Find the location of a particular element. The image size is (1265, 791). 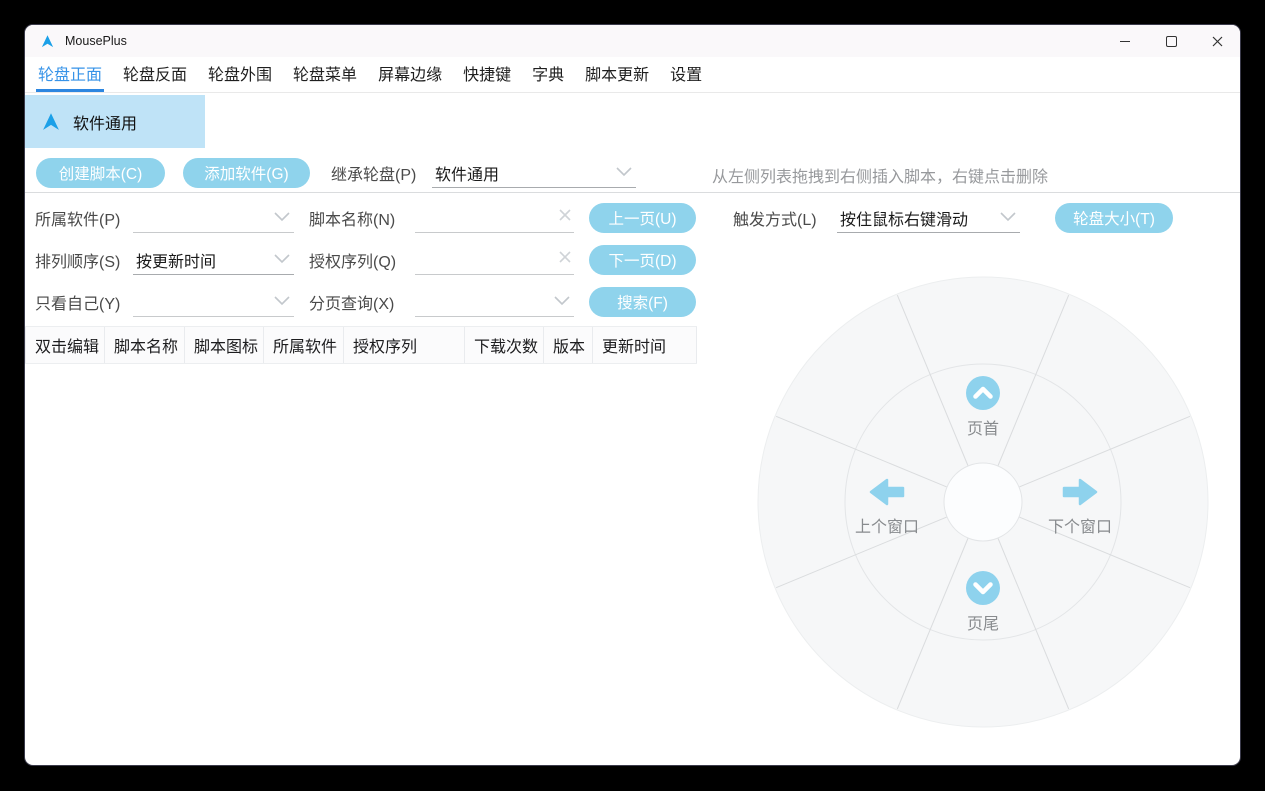

script-table-header: 双击编辑 脚本名称 脚本图标 所属软件 授权序列 下载次数 版本 更新时间 is located at coordinates (361, 345).